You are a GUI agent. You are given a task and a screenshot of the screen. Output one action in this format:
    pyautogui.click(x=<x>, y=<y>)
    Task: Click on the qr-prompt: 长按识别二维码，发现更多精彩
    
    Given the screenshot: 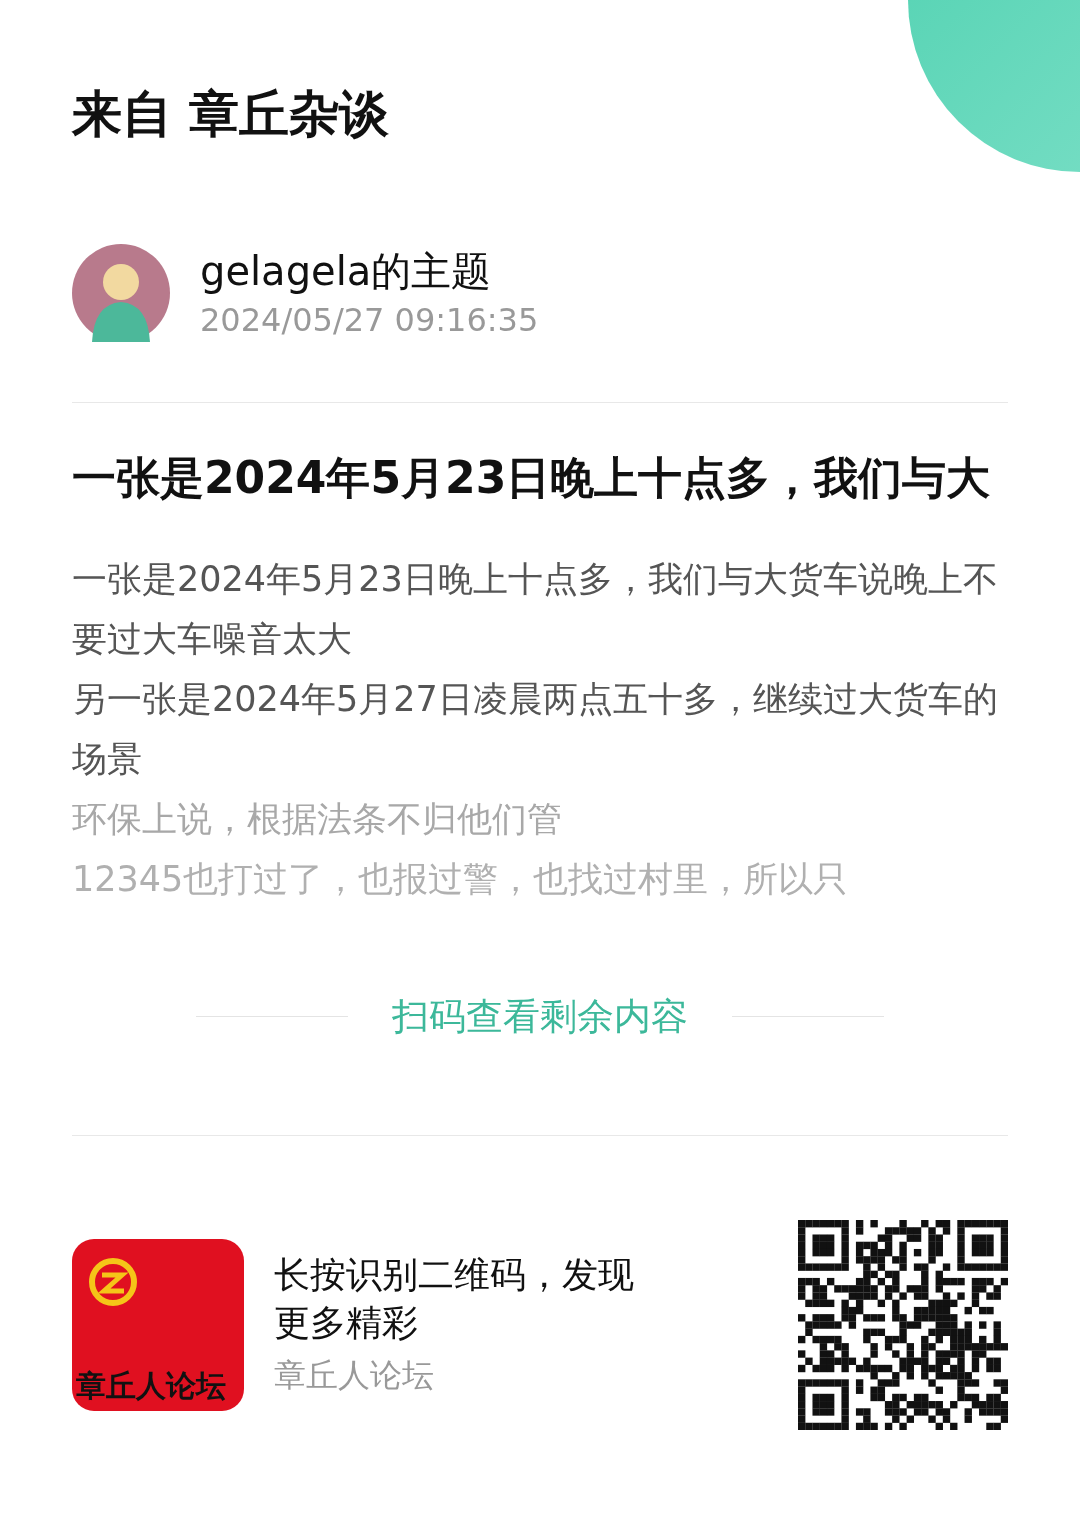 What is the action you would take?
    pyautogui.click(x=454, y=1298)
    